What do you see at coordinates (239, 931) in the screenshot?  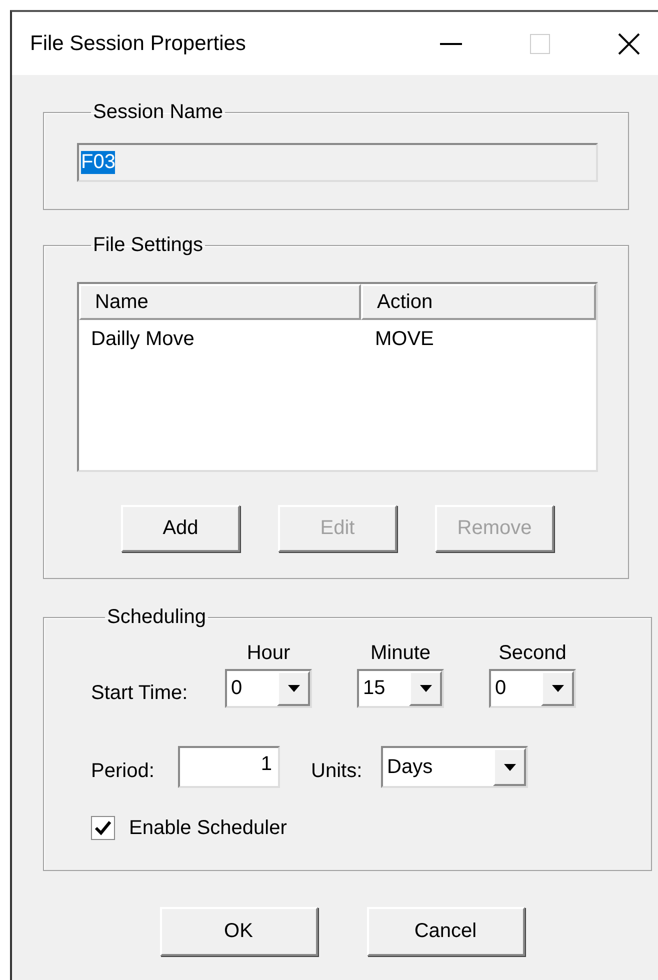 I see `dialog-button: OK` at bounding box center [239, 931].